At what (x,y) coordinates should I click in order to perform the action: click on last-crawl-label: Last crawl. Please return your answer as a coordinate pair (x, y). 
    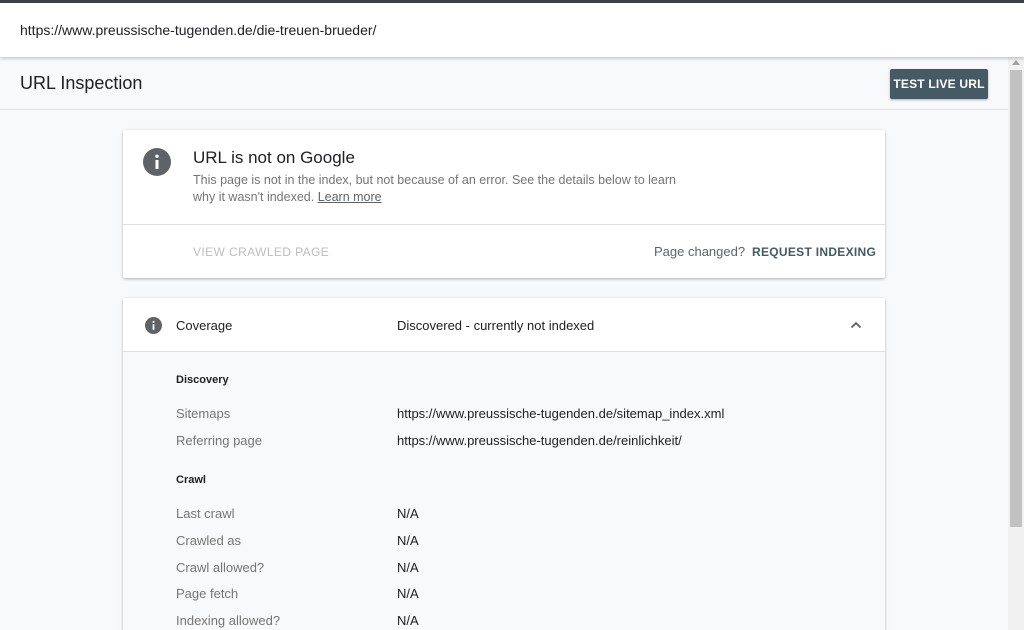
    Looking at the image, I should click on (205, 513).